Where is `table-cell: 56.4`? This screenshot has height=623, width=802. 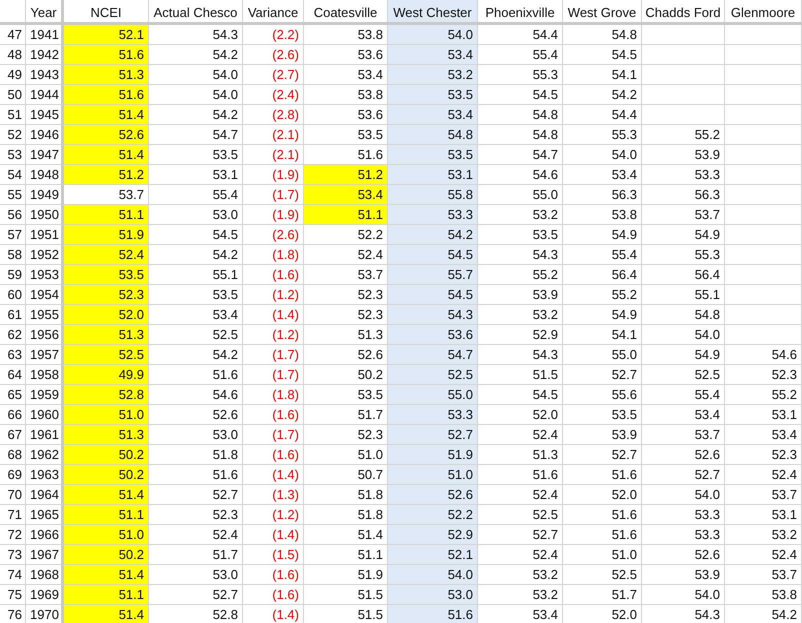 table-cell: 56.4 is located at coordinates (683, 275).